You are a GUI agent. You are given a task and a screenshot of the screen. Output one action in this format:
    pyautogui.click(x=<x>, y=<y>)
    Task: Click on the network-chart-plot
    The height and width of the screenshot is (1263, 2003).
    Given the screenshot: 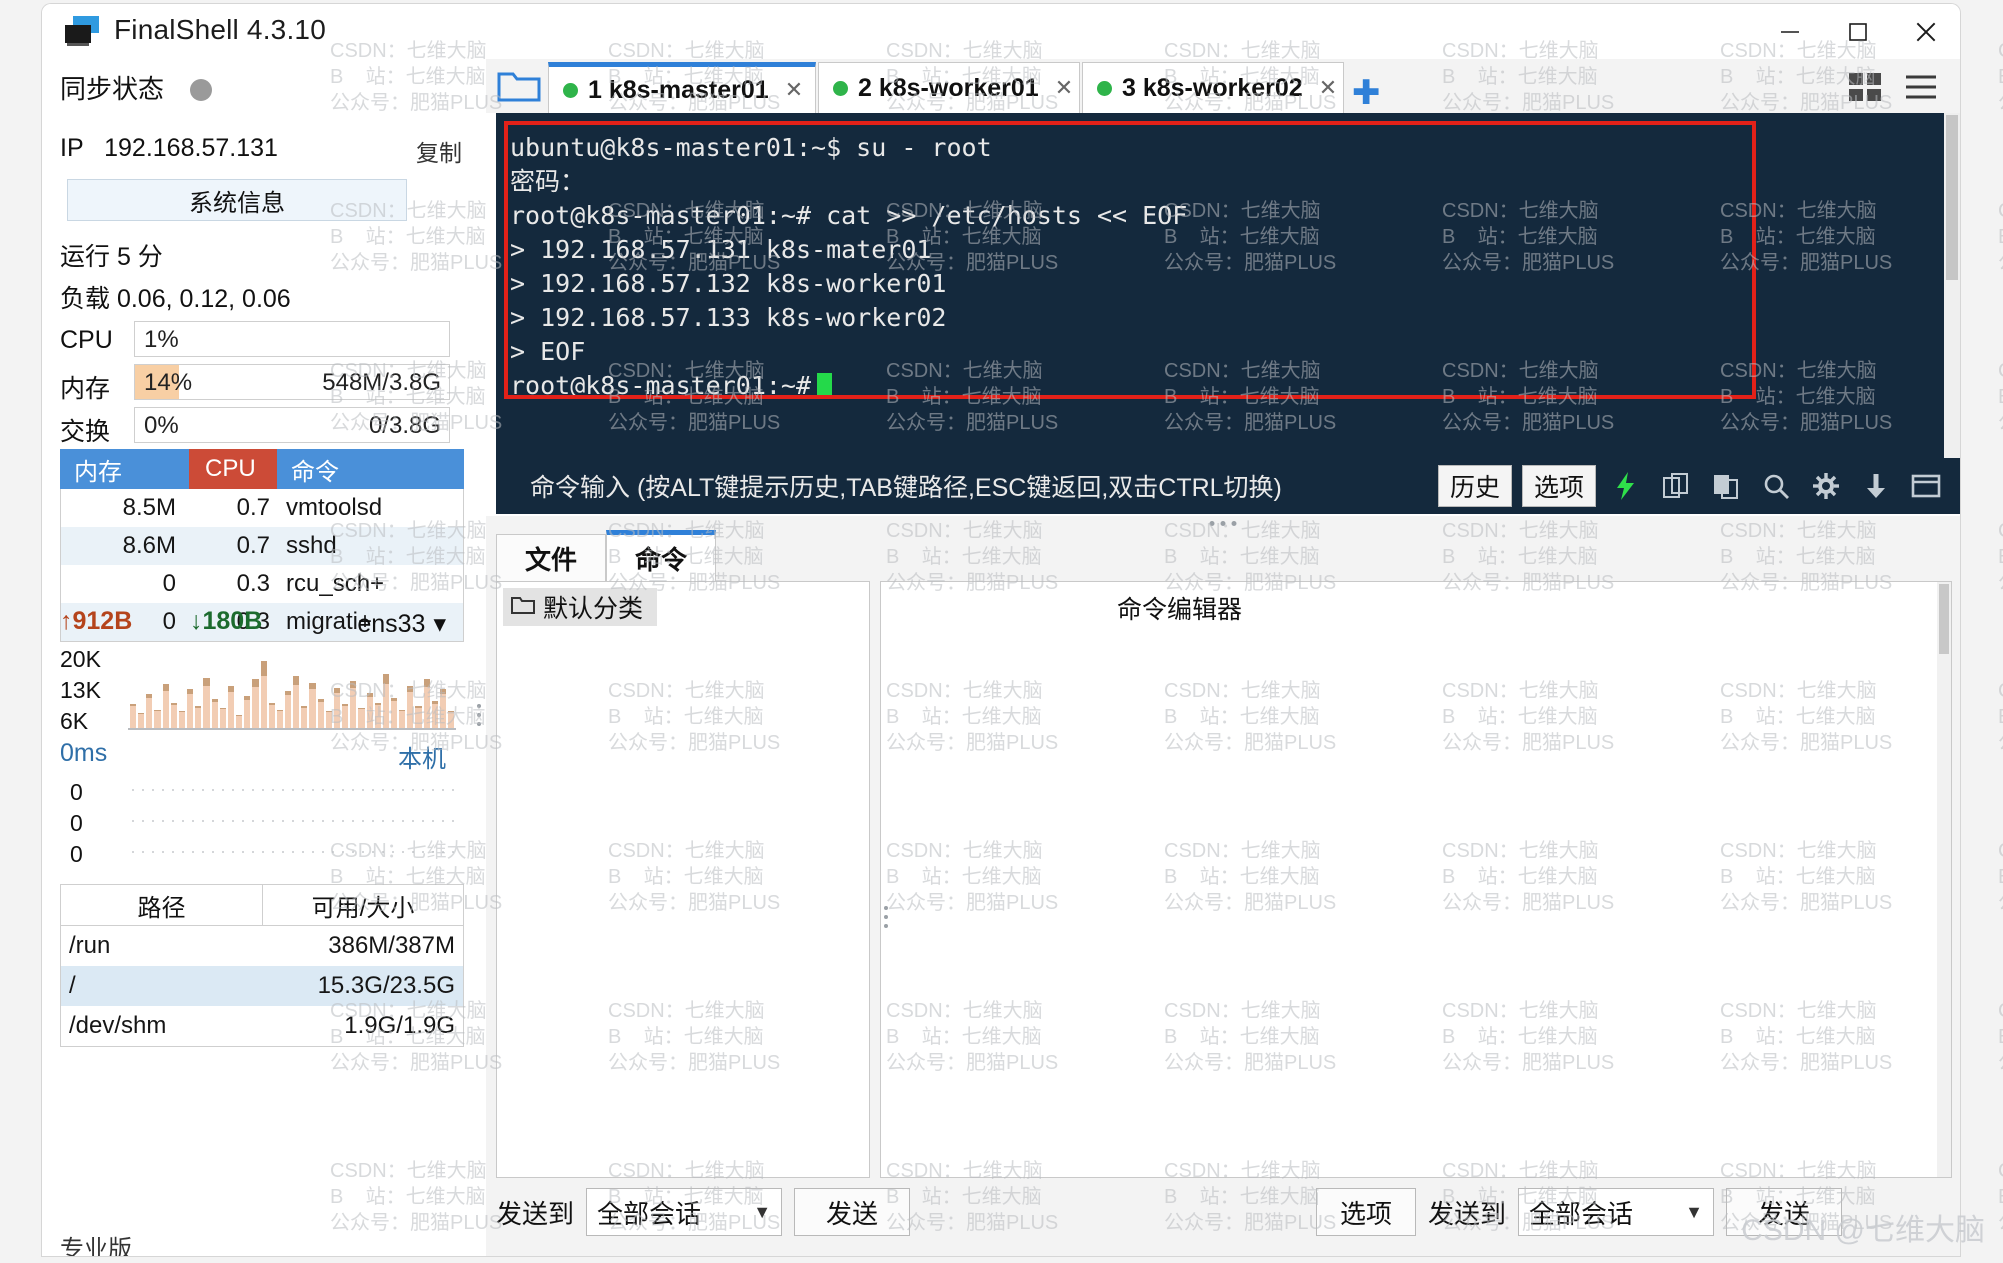 What is the action you would take?
    pyautogui.click(x=292, y=687)
    